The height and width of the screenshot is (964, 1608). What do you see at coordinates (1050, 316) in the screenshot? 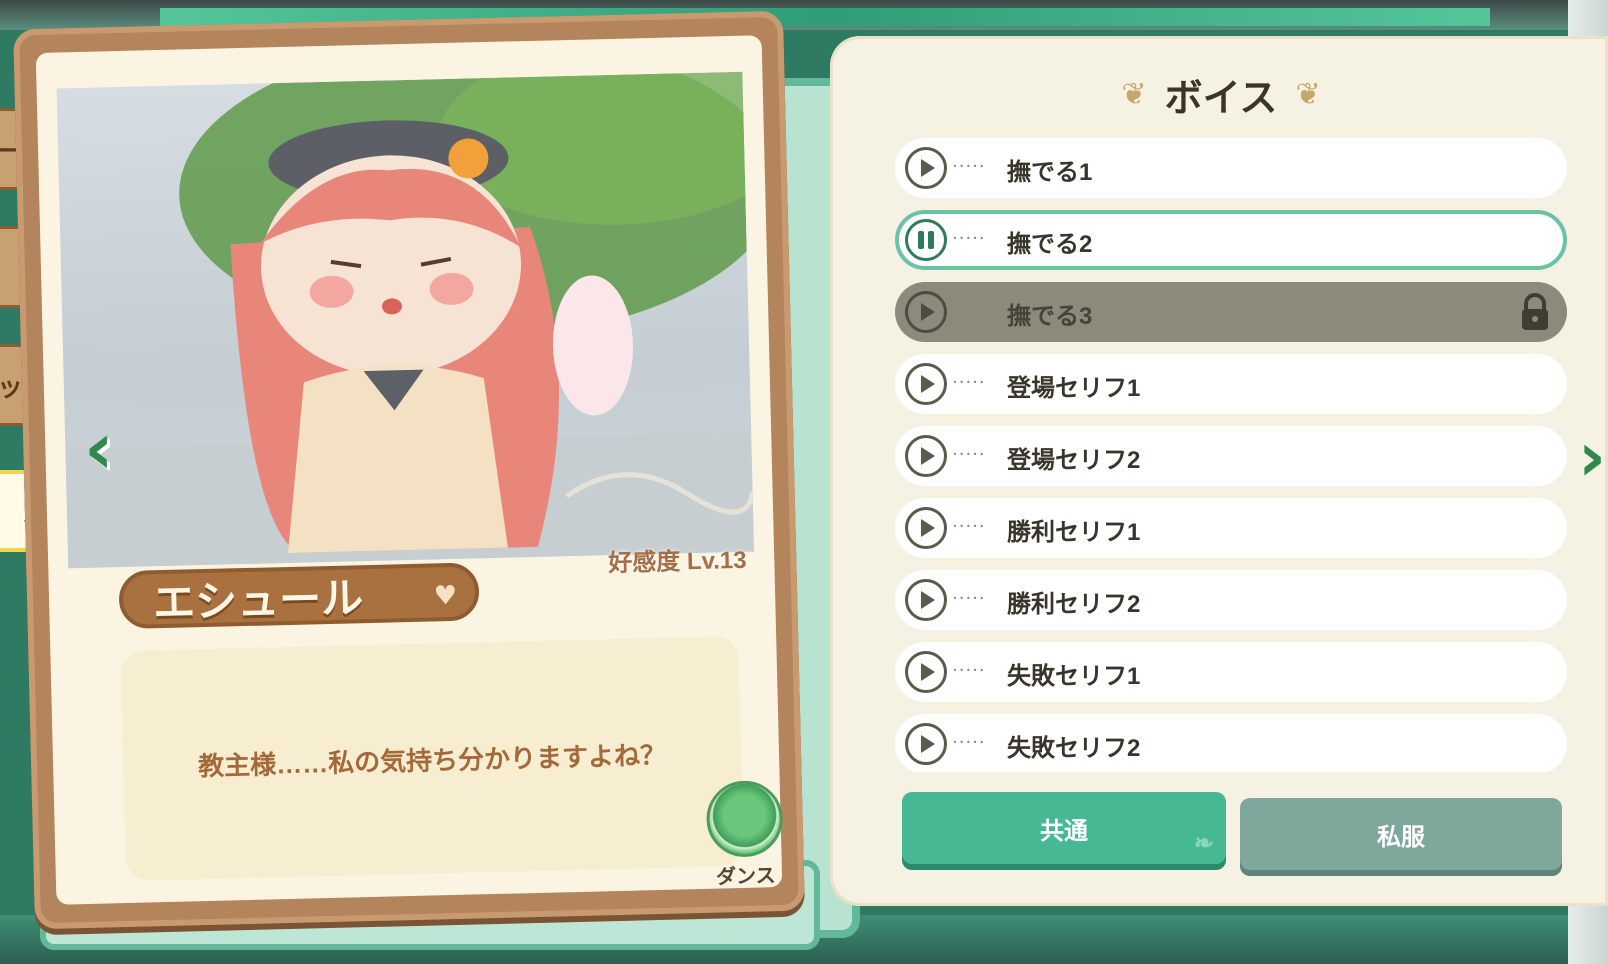
I see `voice-label: 撫でる3` at bounding box center [1050, 316].